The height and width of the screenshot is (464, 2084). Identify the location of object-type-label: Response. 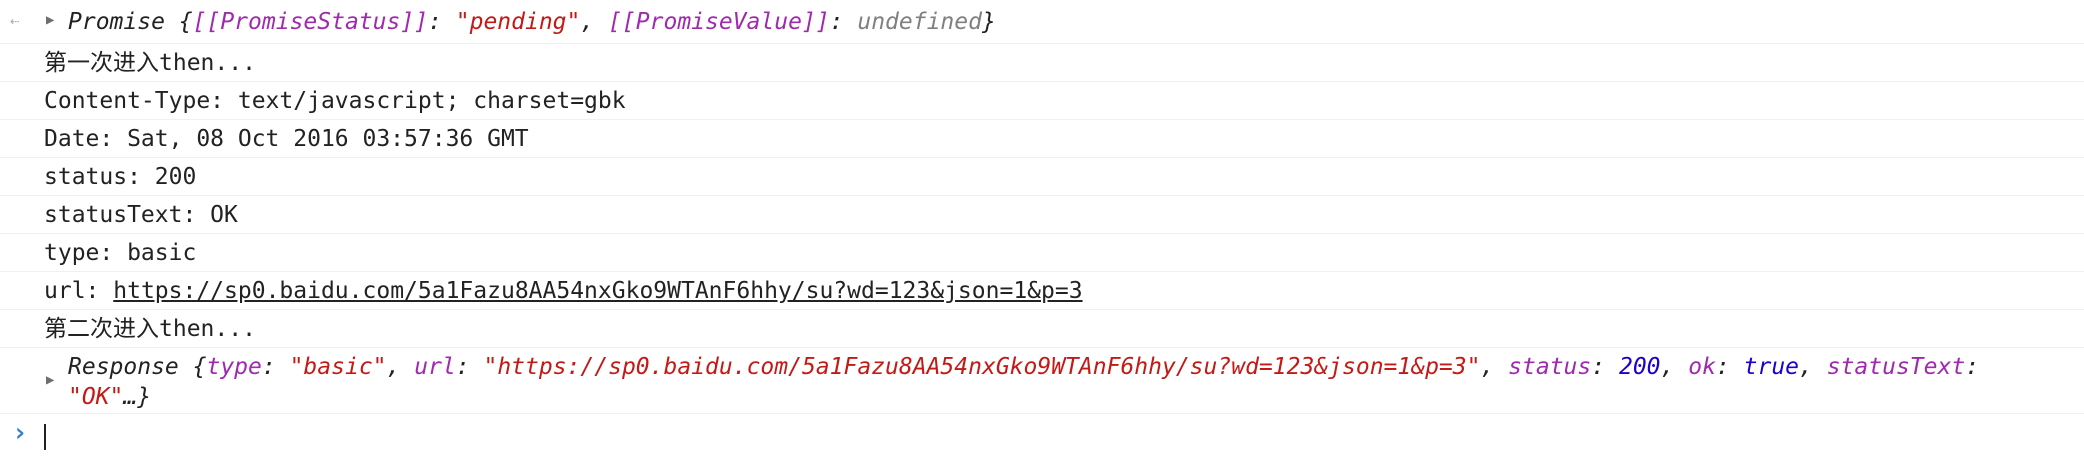
(123, 367).